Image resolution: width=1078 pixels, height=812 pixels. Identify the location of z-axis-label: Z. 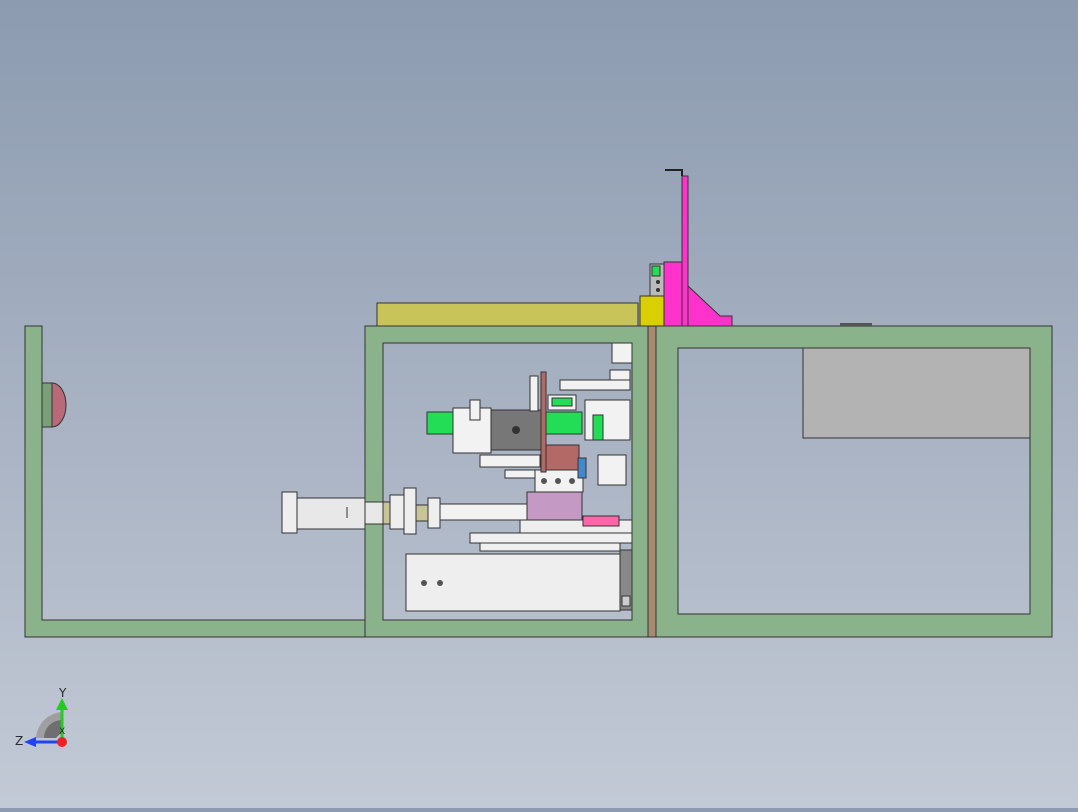
(19, 741).